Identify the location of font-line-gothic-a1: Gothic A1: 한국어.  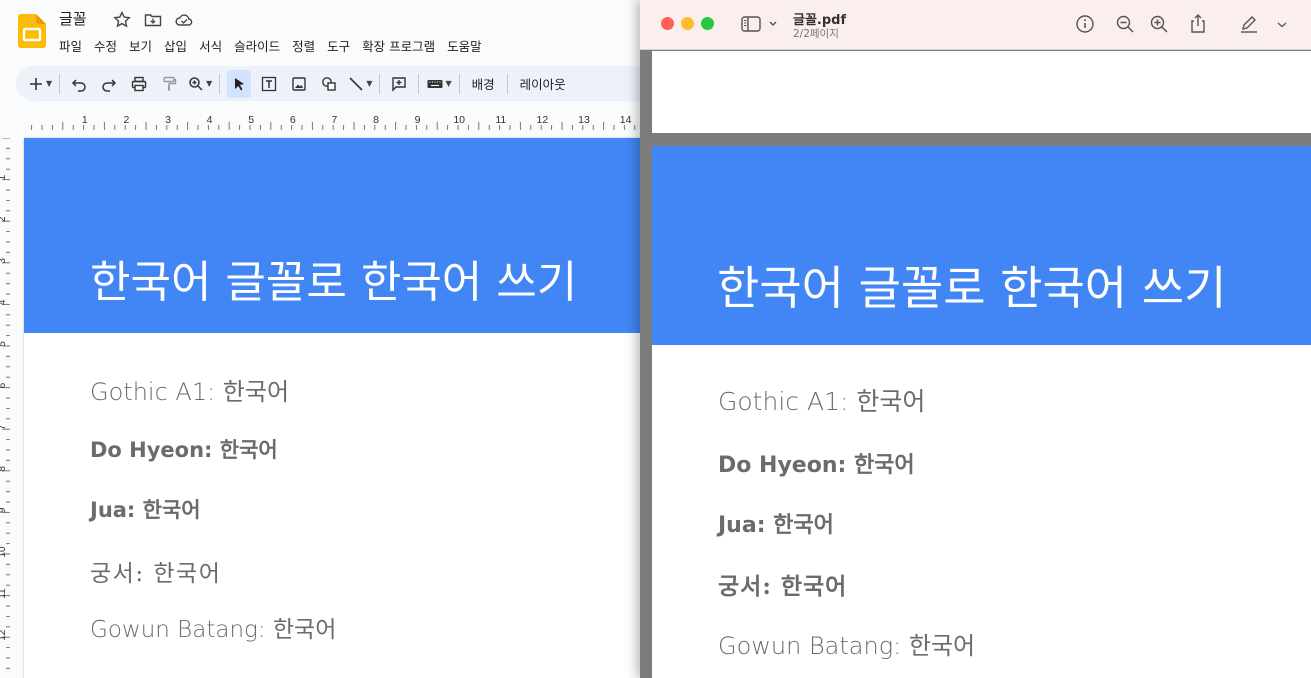
(189, 389).